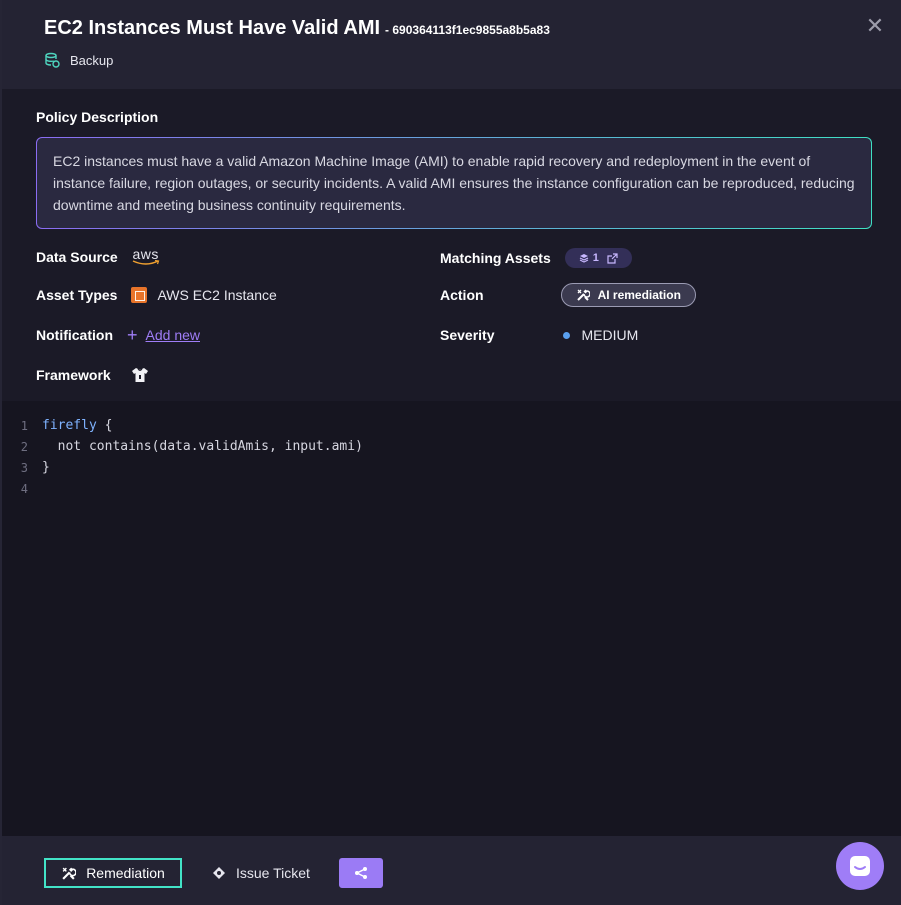 This screenshot has width=901, height=905. I want to click on data-source-field: Data Source aws, so click(98, 256).